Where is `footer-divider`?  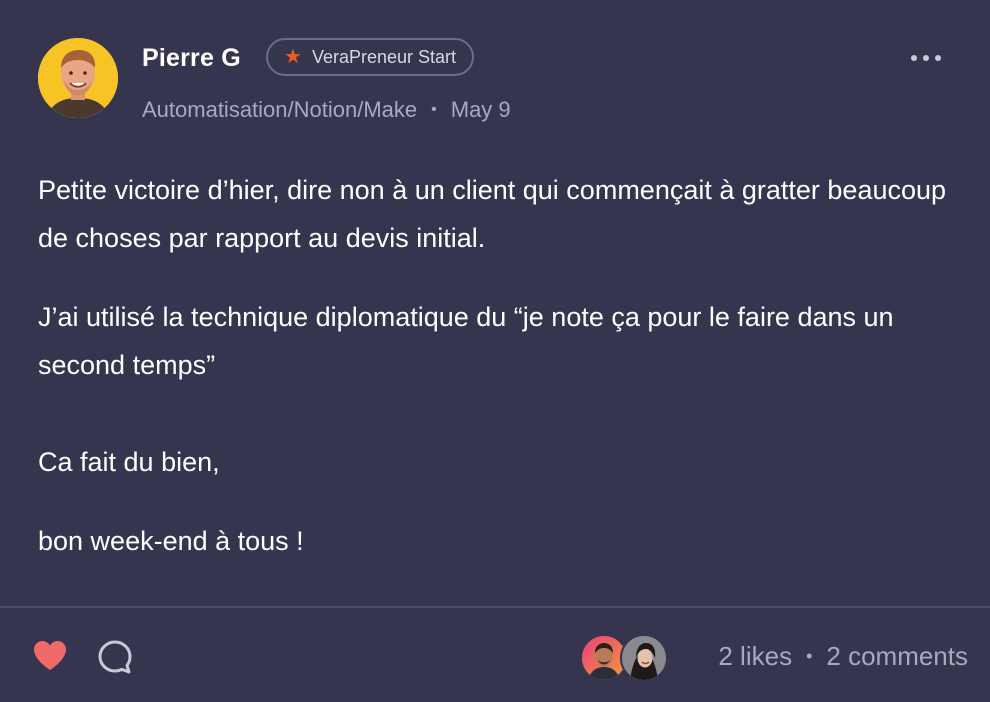 footer-divider is located at coordinates (495, 607).